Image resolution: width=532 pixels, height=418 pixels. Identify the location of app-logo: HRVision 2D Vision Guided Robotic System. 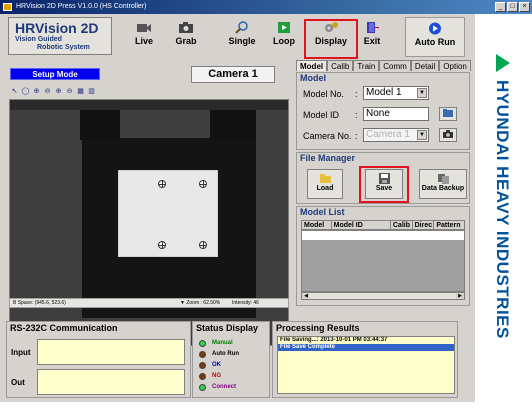
(60, 36).